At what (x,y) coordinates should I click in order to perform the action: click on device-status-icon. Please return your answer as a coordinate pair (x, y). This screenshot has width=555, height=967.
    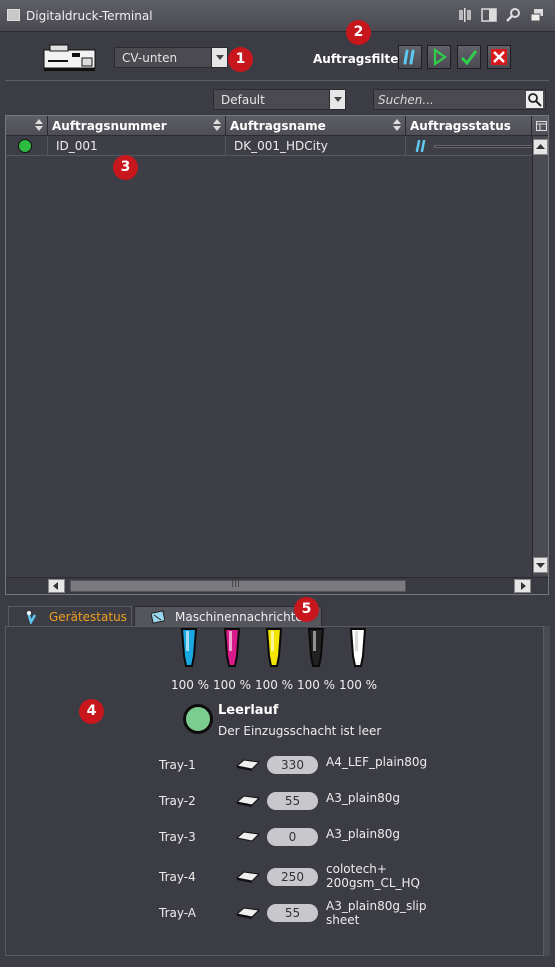
    Looking at the image, I should click on (31, 617).